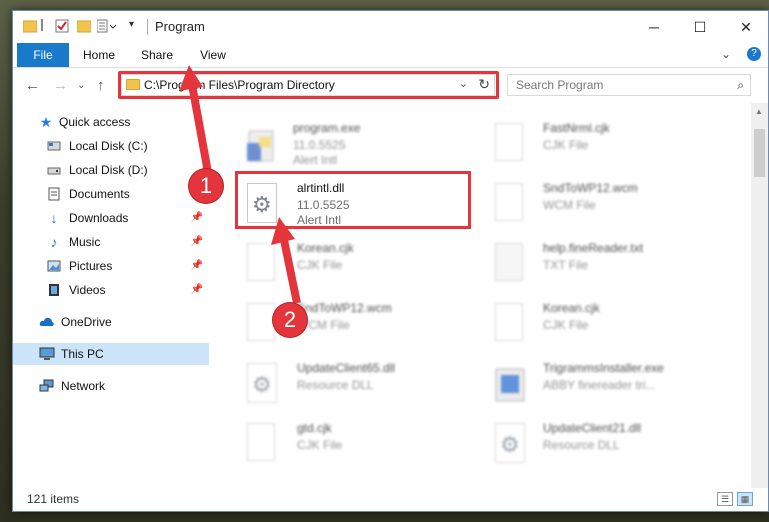  I want to click on forward-button: →, so click(60, 85).